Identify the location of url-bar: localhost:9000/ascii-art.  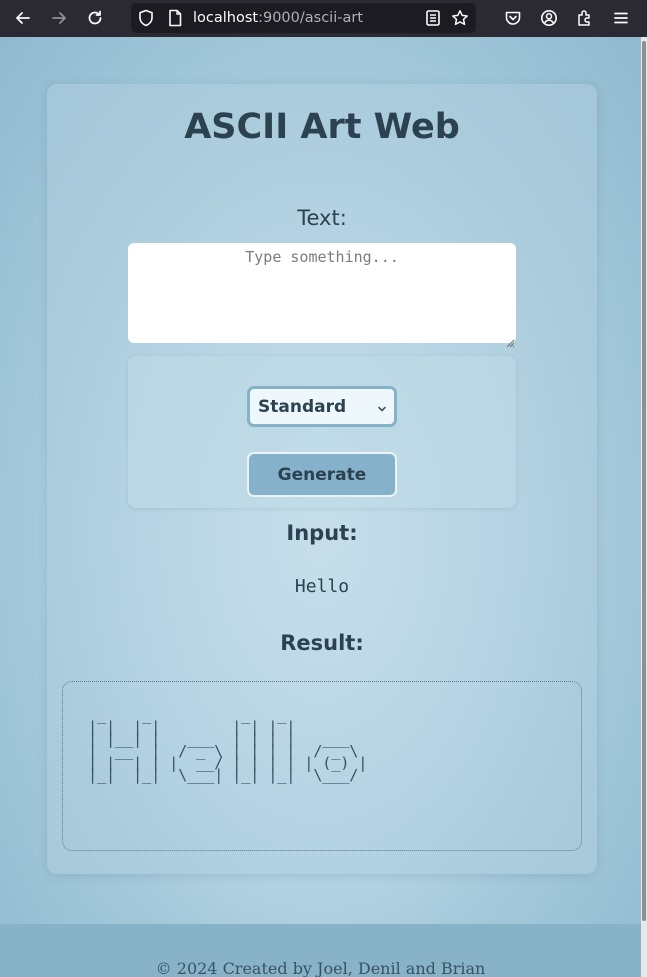
(303, 18).